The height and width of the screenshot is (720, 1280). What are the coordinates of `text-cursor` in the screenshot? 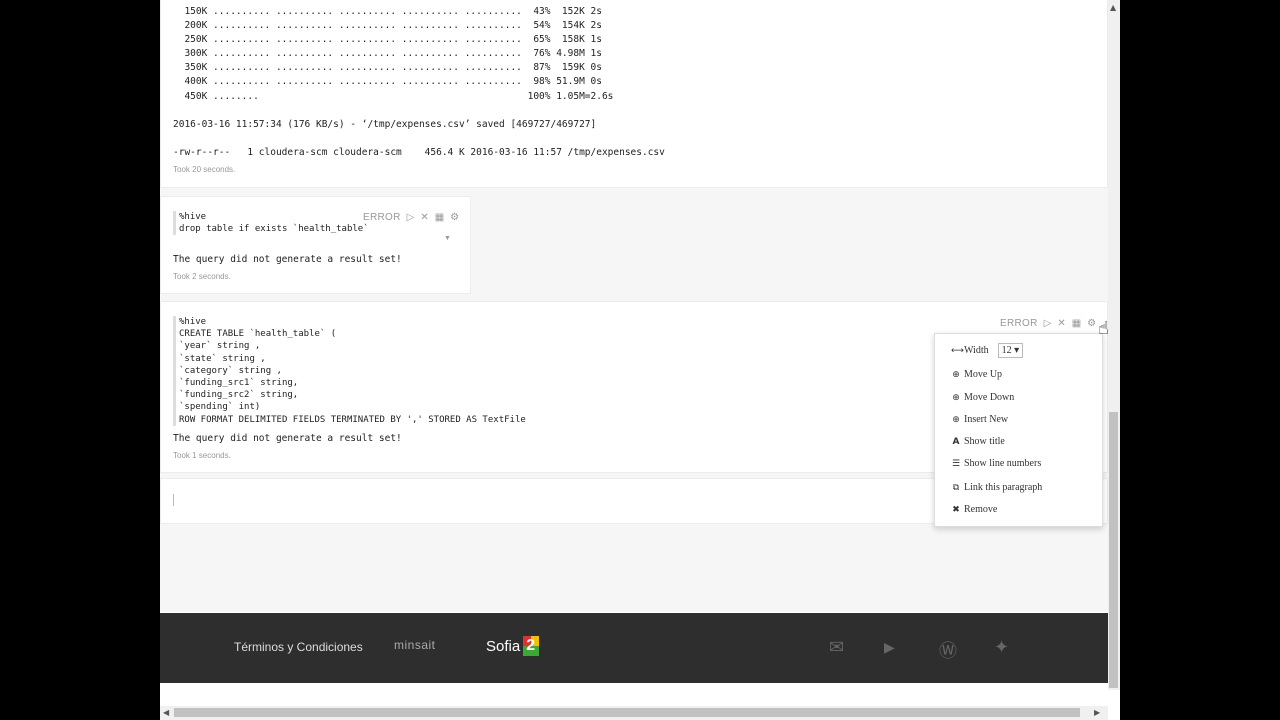 It's located at (173, 500).